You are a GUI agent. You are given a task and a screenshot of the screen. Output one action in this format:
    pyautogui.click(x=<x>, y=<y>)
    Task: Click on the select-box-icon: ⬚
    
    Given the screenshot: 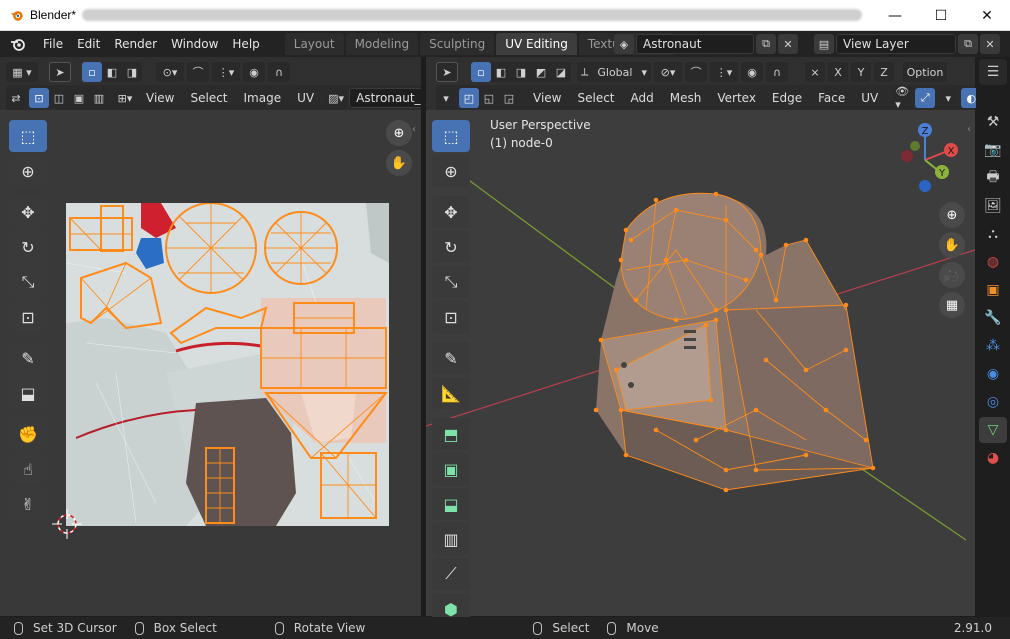 What is the action you would take?
    pyautogui.click(x=451, y=136)
    